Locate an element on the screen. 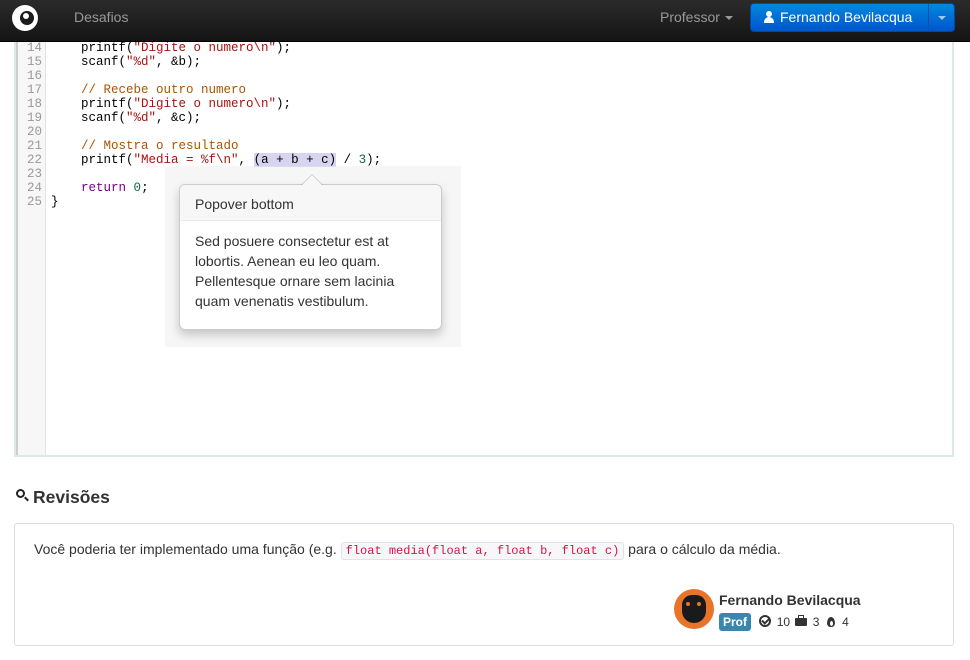 The height and width of the screenshot is (660, 970). role-badge: Prof is located at coordinates (735, 622).